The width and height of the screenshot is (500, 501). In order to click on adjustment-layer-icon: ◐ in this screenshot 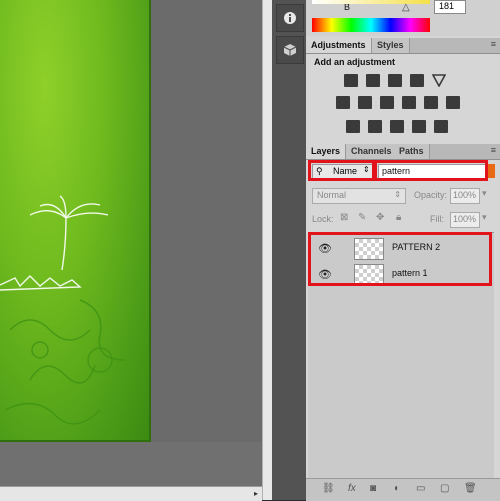, I will do `click(397, 488)`.